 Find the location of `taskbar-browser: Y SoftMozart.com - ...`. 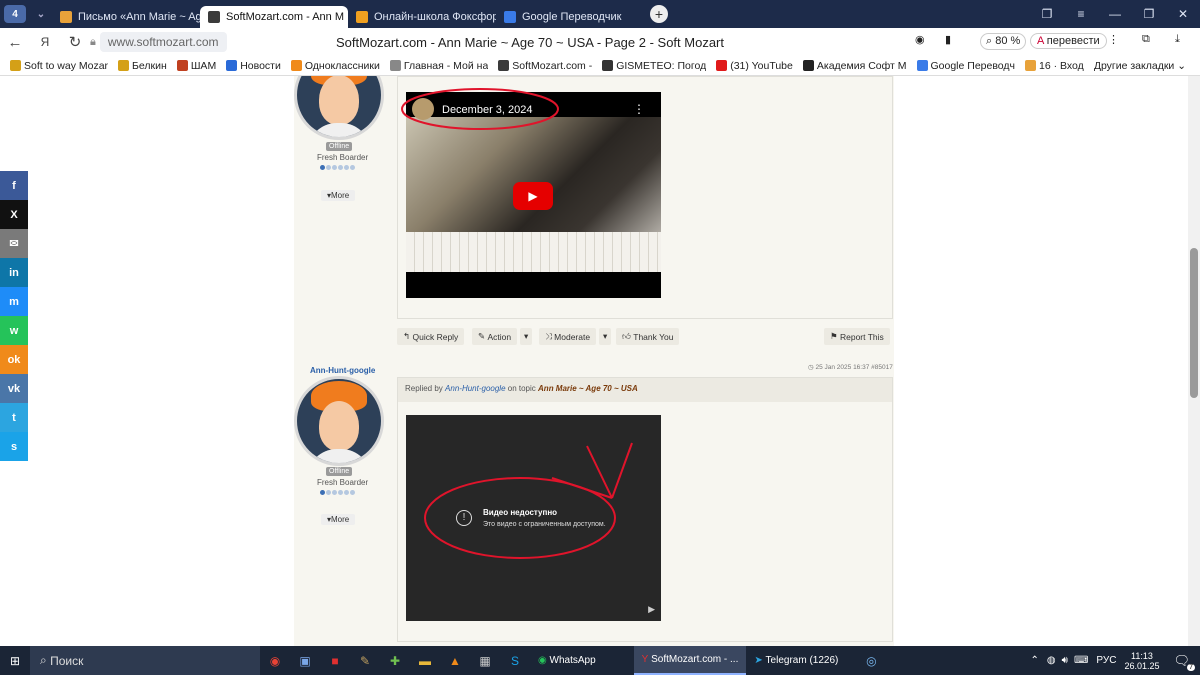

taskbar-browser: Y SoftMozart.com - ... is located at coordinates (690, 660).